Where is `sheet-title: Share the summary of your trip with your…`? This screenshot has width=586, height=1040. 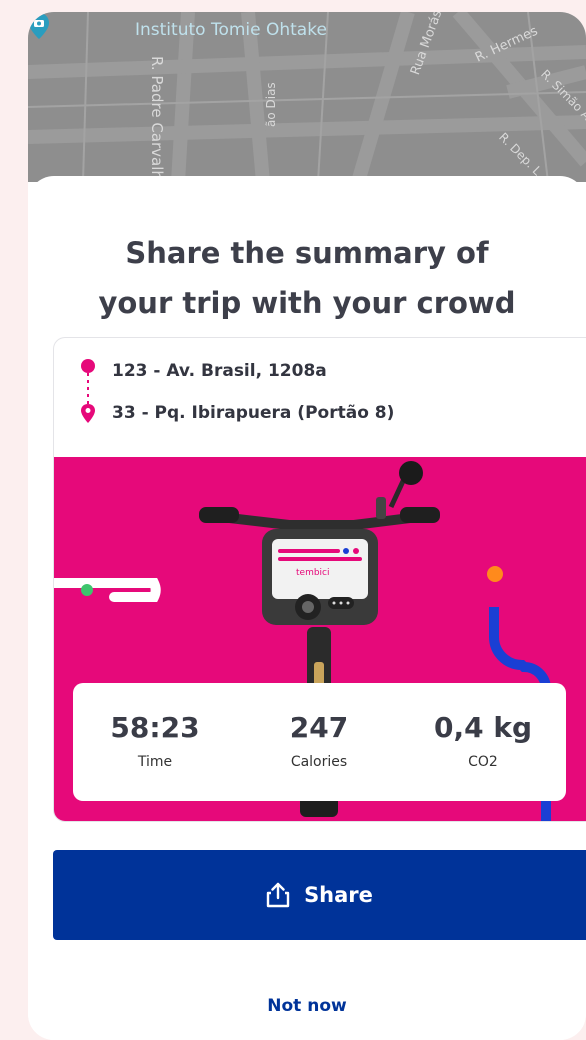
sheet-title: Share the summary of your trip with your… is located at coordinates (307, 278).